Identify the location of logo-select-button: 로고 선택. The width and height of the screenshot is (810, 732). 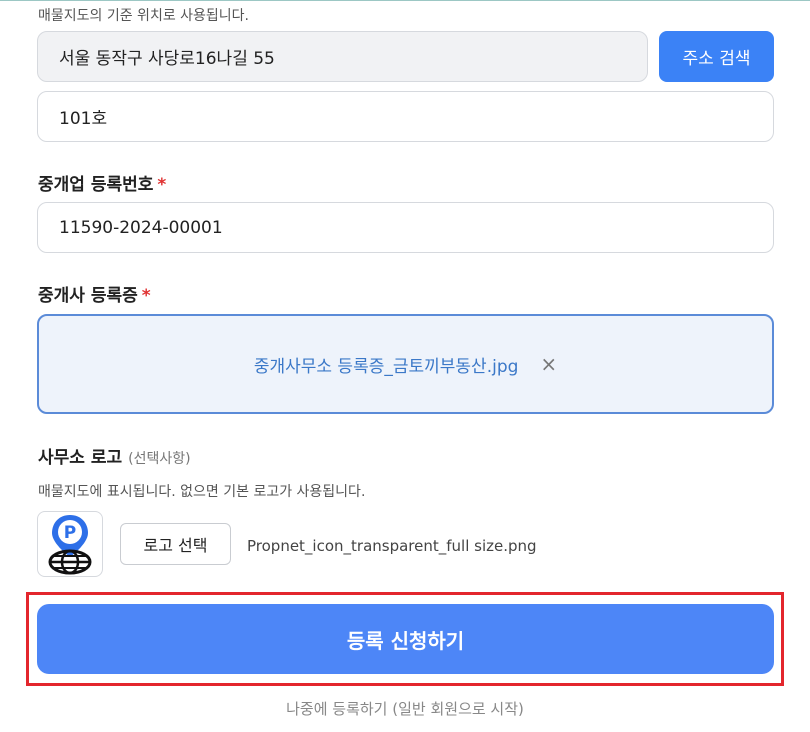
(175, 544).